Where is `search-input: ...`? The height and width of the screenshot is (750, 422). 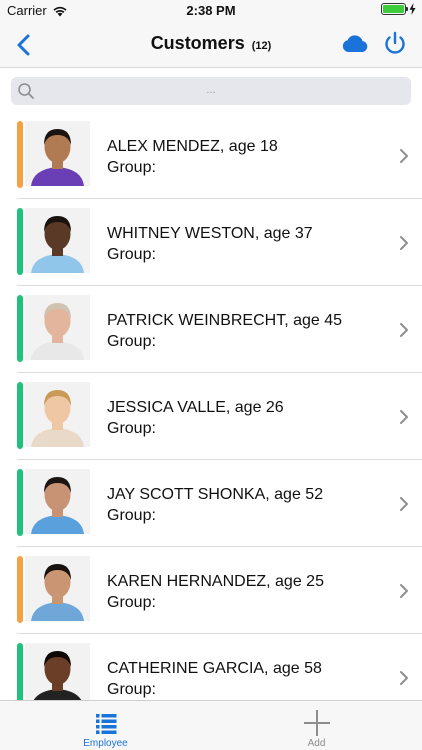 search-input: ... is located at coordinates (211, 91).